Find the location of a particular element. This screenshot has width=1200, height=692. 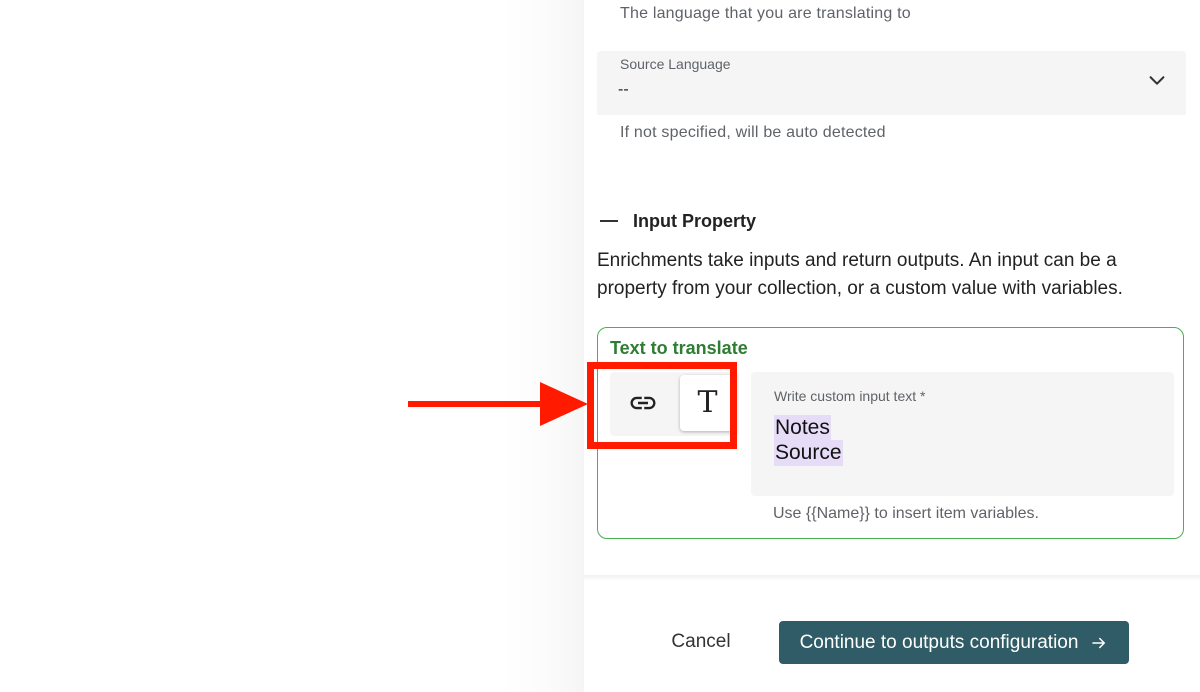

section-title: Input Property is located at coordinates (695, 220).